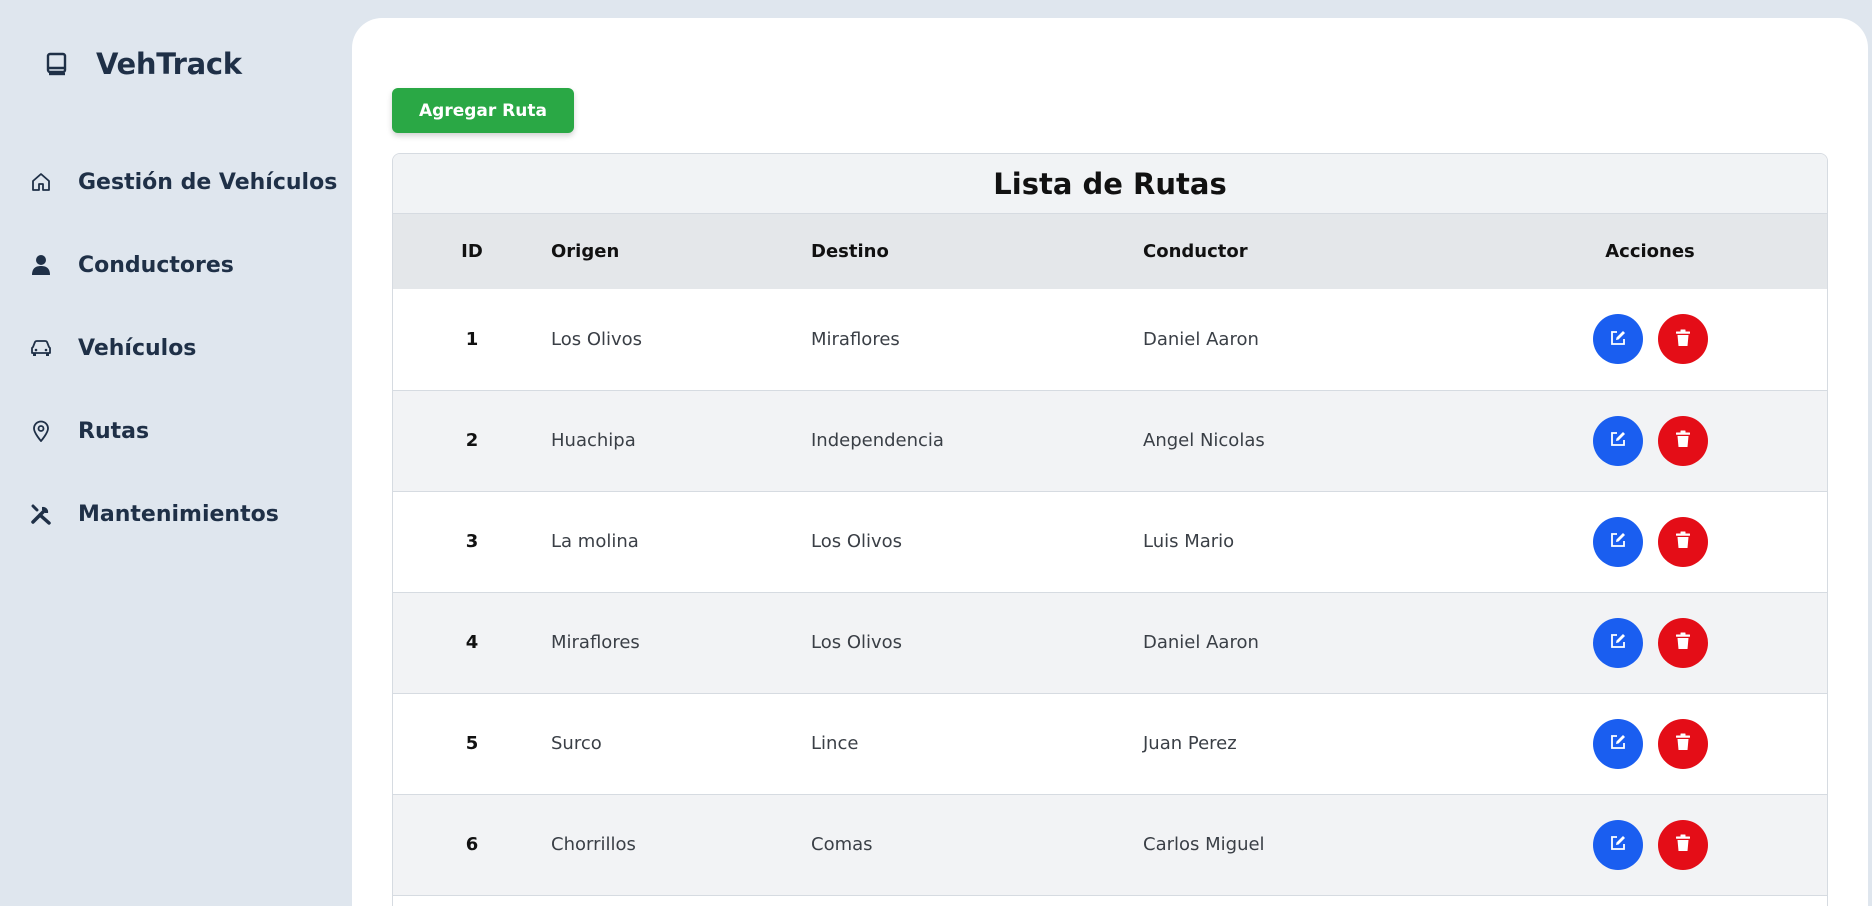 The height and width of the screenshot is (906, 1872). I want to click on table-title: Lista de Rutas, so click(1110, 184).